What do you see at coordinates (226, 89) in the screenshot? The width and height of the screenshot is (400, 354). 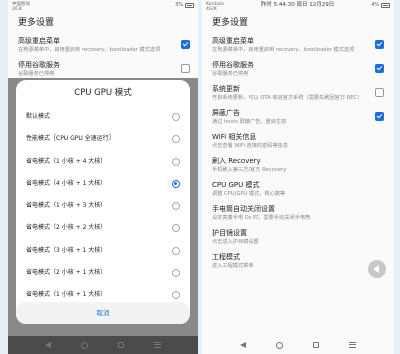 I see `setting-title: 系统更新` at bounding box center [226, 89].